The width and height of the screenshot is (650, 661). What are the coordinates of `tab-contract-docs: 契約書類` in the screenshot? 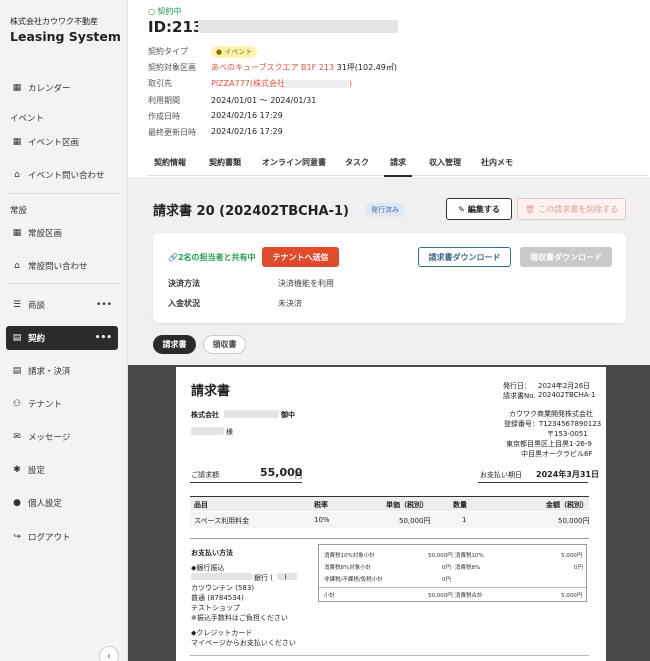 It's located at (225, 162).